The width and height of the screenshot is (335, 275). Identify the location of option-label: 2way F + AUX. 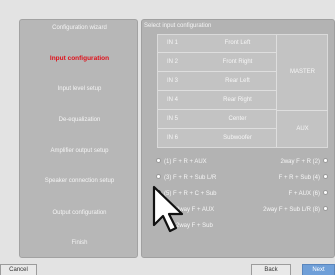
(195, 210).